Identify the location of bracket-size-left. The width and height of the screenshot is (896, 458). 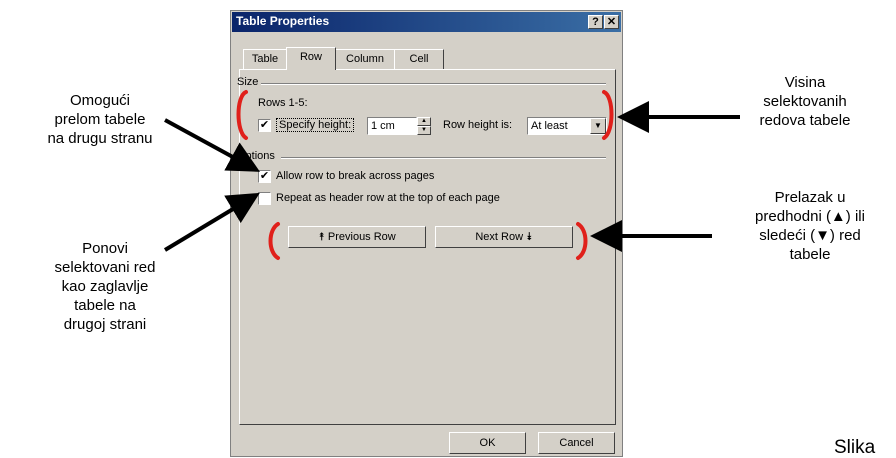
(242, 115).